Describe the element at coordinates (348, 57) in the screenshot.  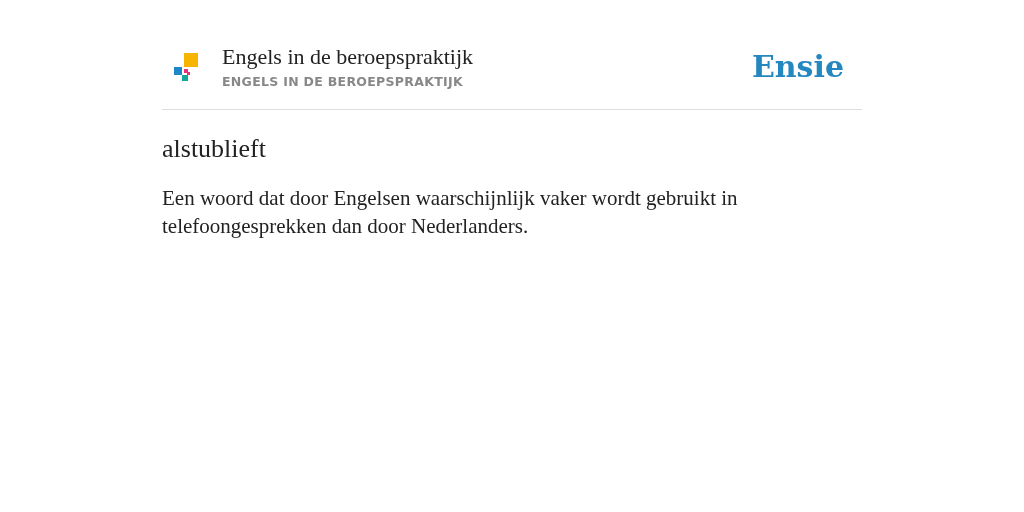
I see `site-title: Engels in de beroepspraktijk` at that location.